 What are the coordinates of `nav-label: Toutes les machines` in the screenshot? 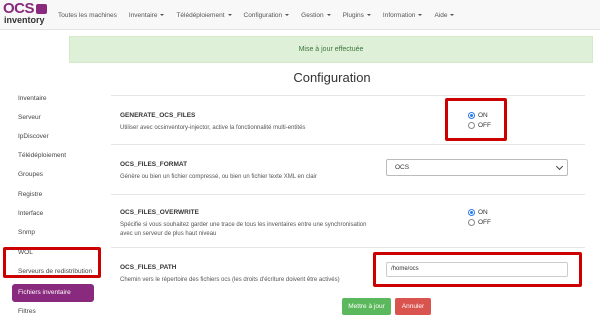 It's located at (87, 15).